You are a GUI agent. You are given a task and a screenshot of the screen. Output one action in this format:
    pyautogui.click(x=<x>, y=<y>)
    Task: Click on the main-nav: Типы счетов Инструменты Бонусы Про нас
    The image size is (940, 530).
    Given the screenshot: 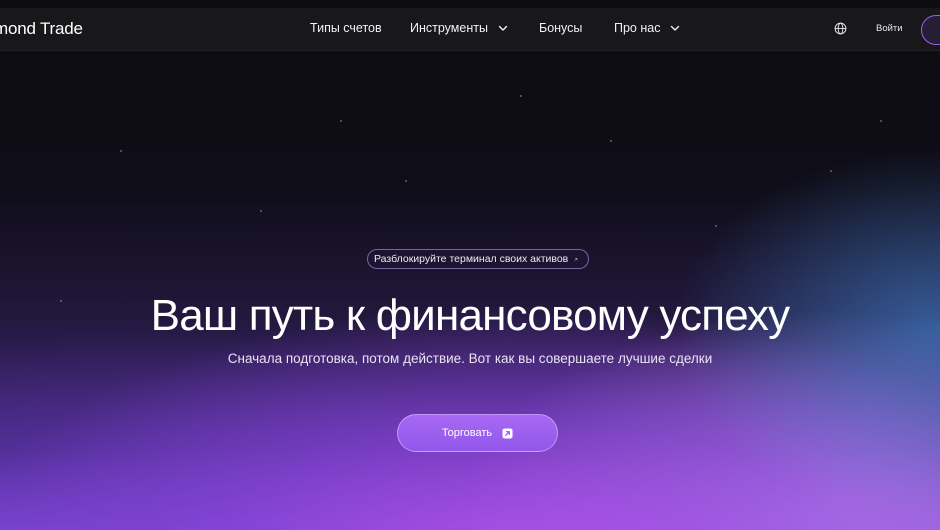 What is the action you would take?
    pyautogui.click(x=470, y=29)
    